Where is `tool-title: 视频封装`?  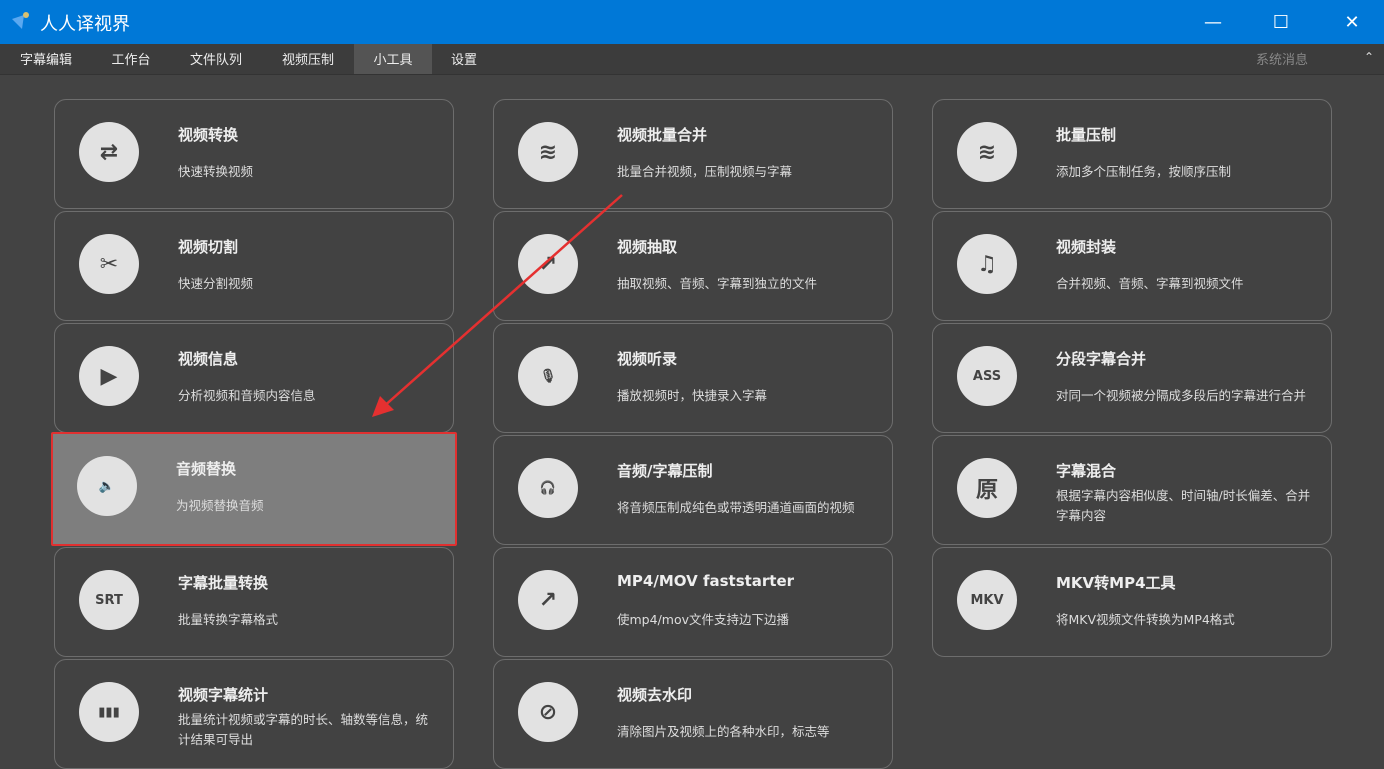
tool-title: 视频封装 is located at coordinates (1086, 247).